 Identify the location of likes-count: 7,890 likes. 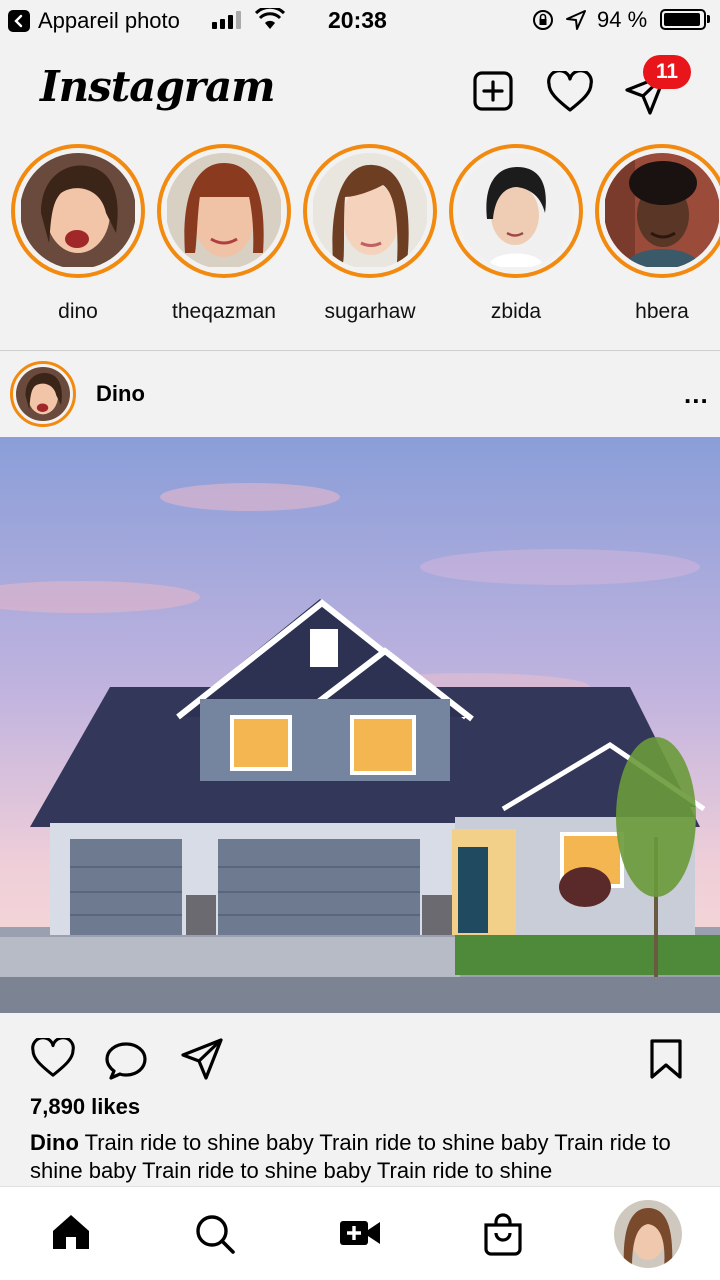
(85, 1107).